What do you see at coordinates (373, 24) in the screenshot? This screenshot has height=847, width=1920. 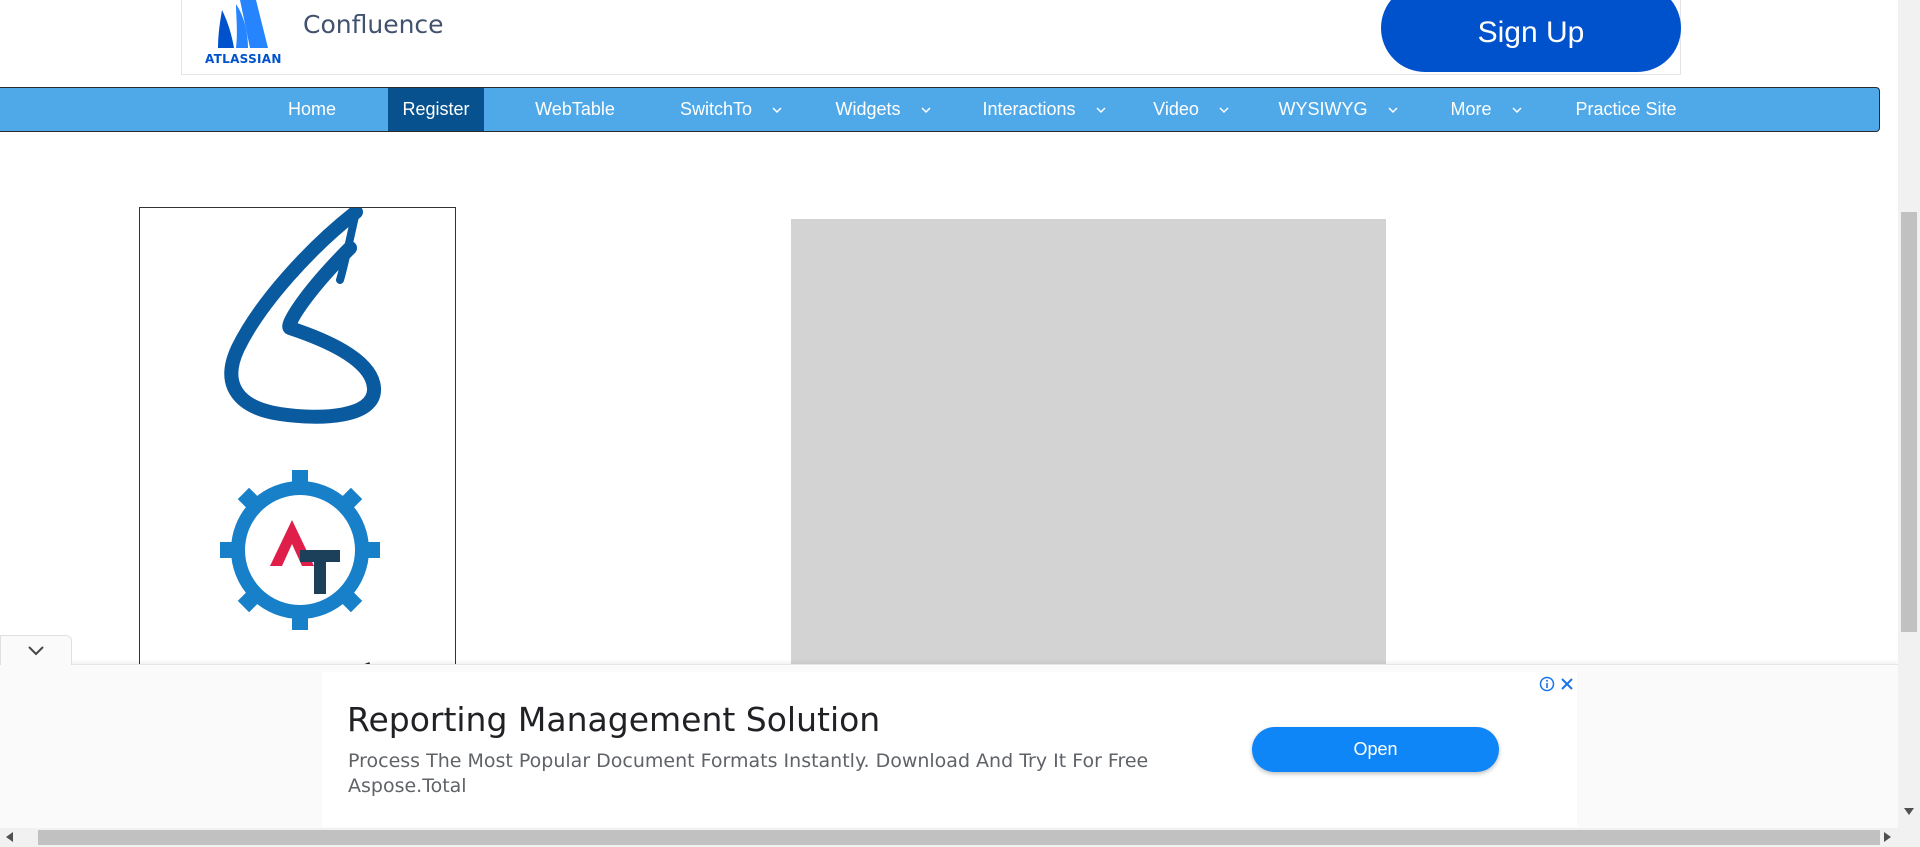 I see `product-name: Confluence` at bounding box center [373, 24].